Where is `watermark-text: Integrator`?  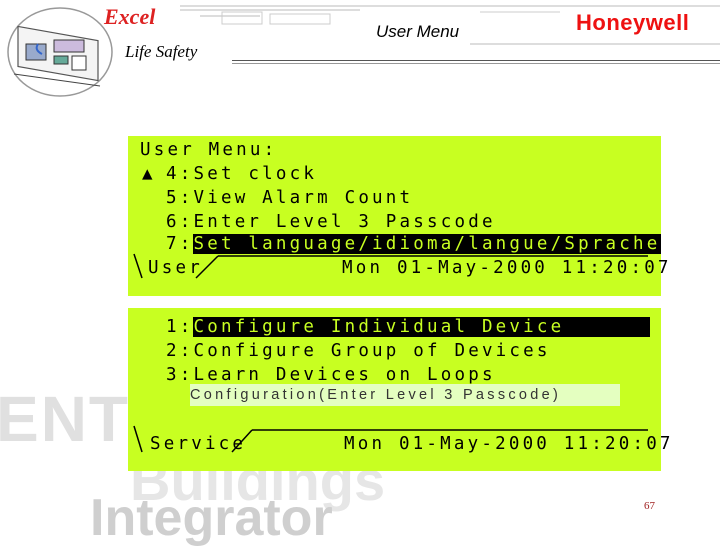
watermark-text: Integrator is located at coordinates (211, 518).